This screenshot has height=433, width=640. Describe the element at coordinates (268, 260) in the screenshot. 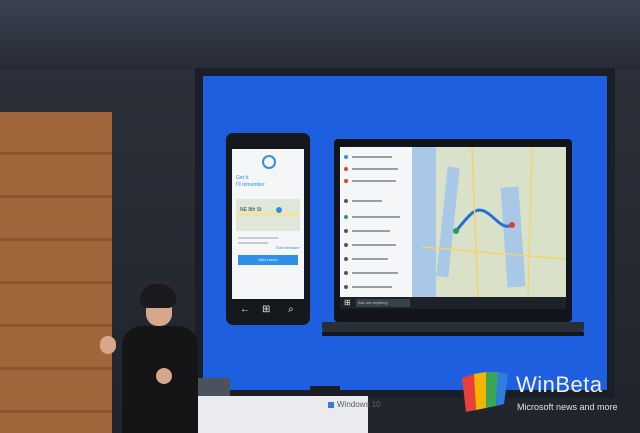

I see `add-lunch-button: Add Lunch` at that location.